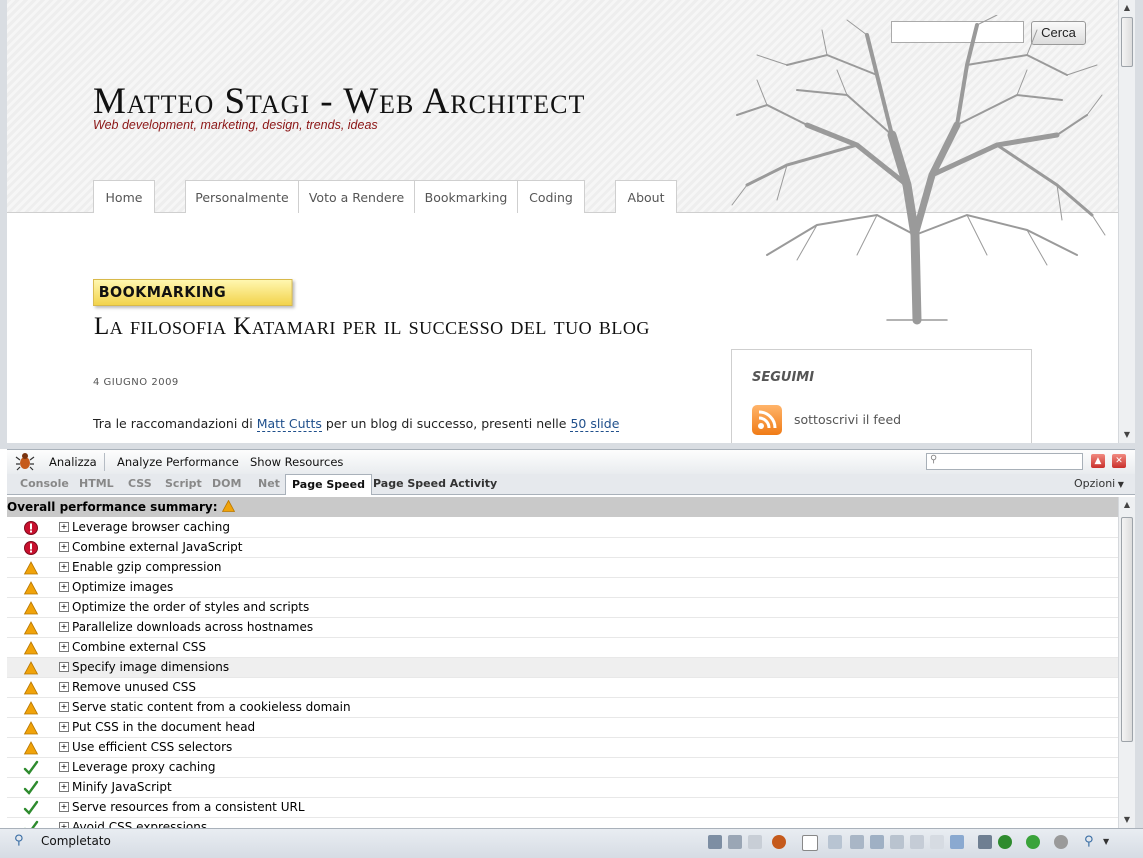 This screenshot has height=858, width=1143. I want to click on gear-icon, so click(1061, 842).